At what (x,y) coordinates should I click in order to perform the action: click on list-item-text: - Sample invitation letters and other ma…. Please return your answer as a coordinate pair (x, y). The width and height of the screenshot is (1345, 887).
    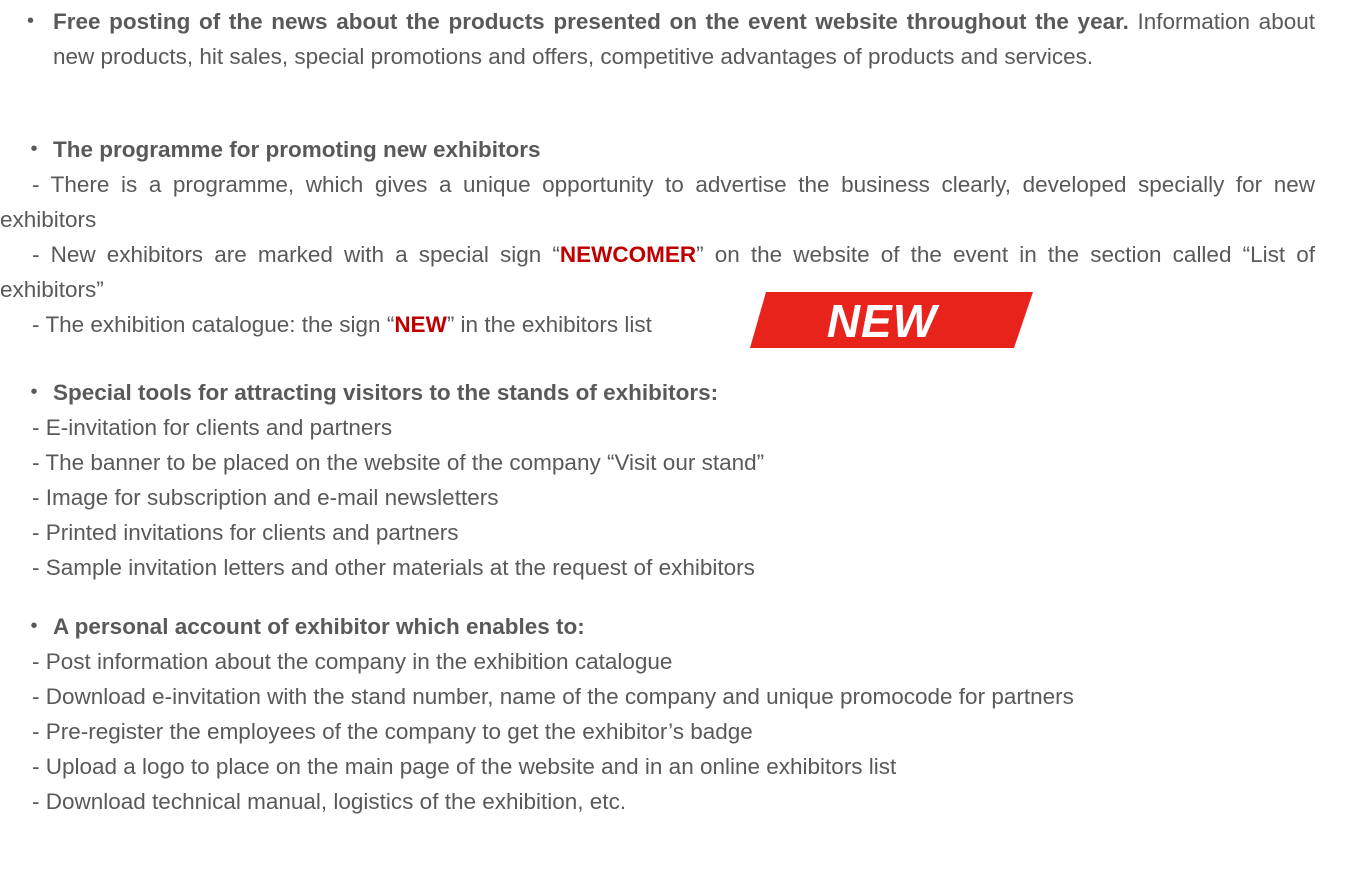
    Looking at the image, I should click on (393, 567).